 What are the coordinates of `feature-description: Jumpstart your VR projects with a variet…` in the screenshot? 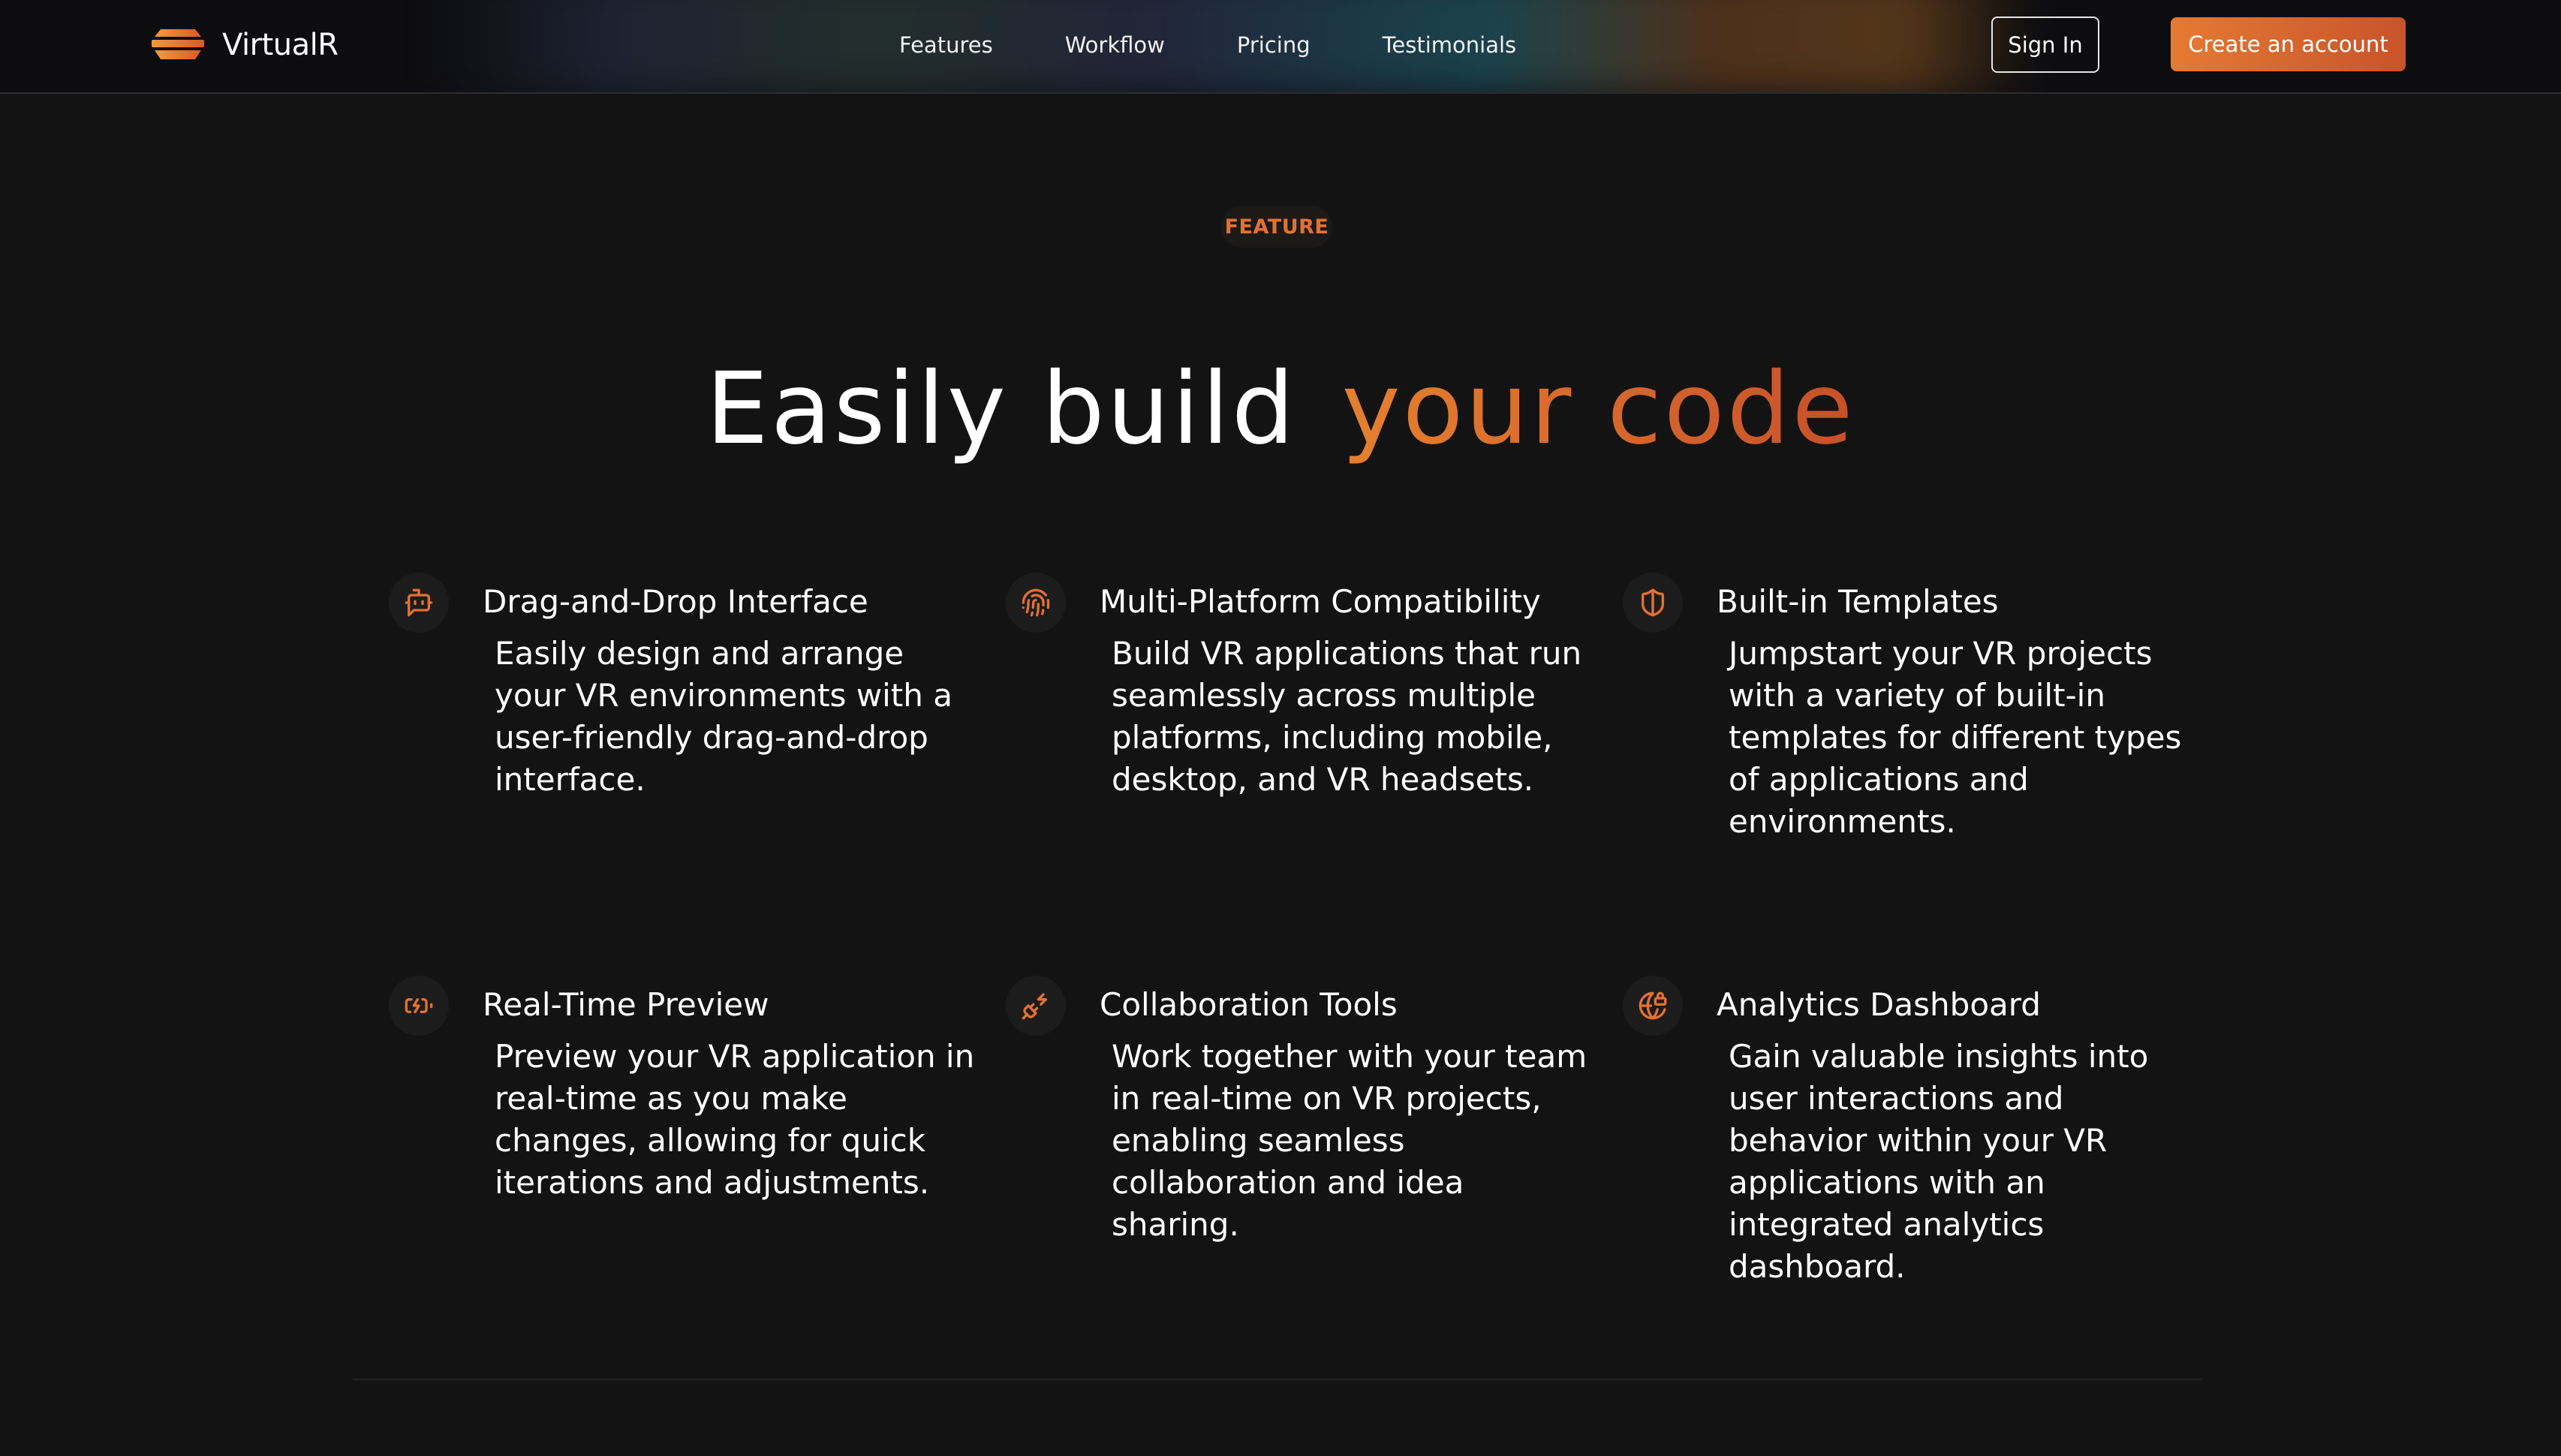 It's located at (1955, 737).